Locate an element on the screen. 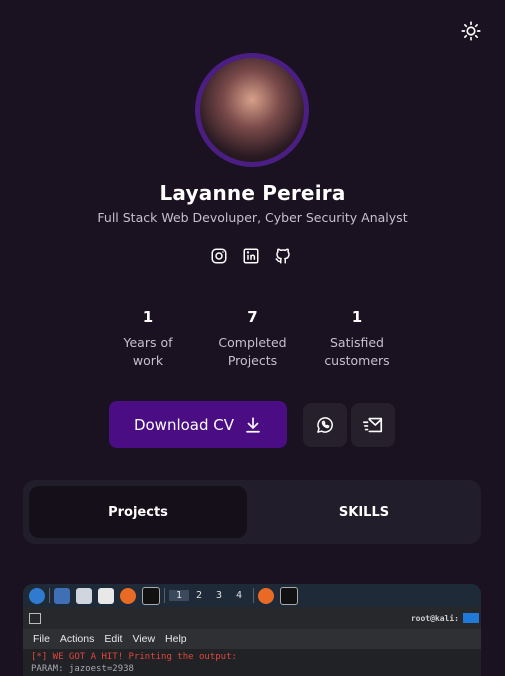 The image size is (505, 676). portfolio-tabs: Projects SKILLS is located at coordinates (252, 512).